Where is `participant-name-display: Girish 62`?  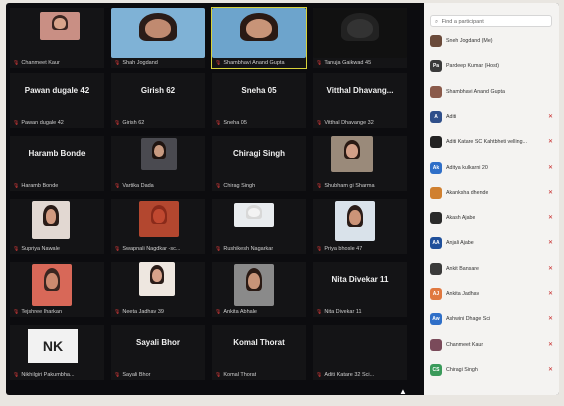 participant-name-display: Girish 62 is located at coordinates (158, 90).